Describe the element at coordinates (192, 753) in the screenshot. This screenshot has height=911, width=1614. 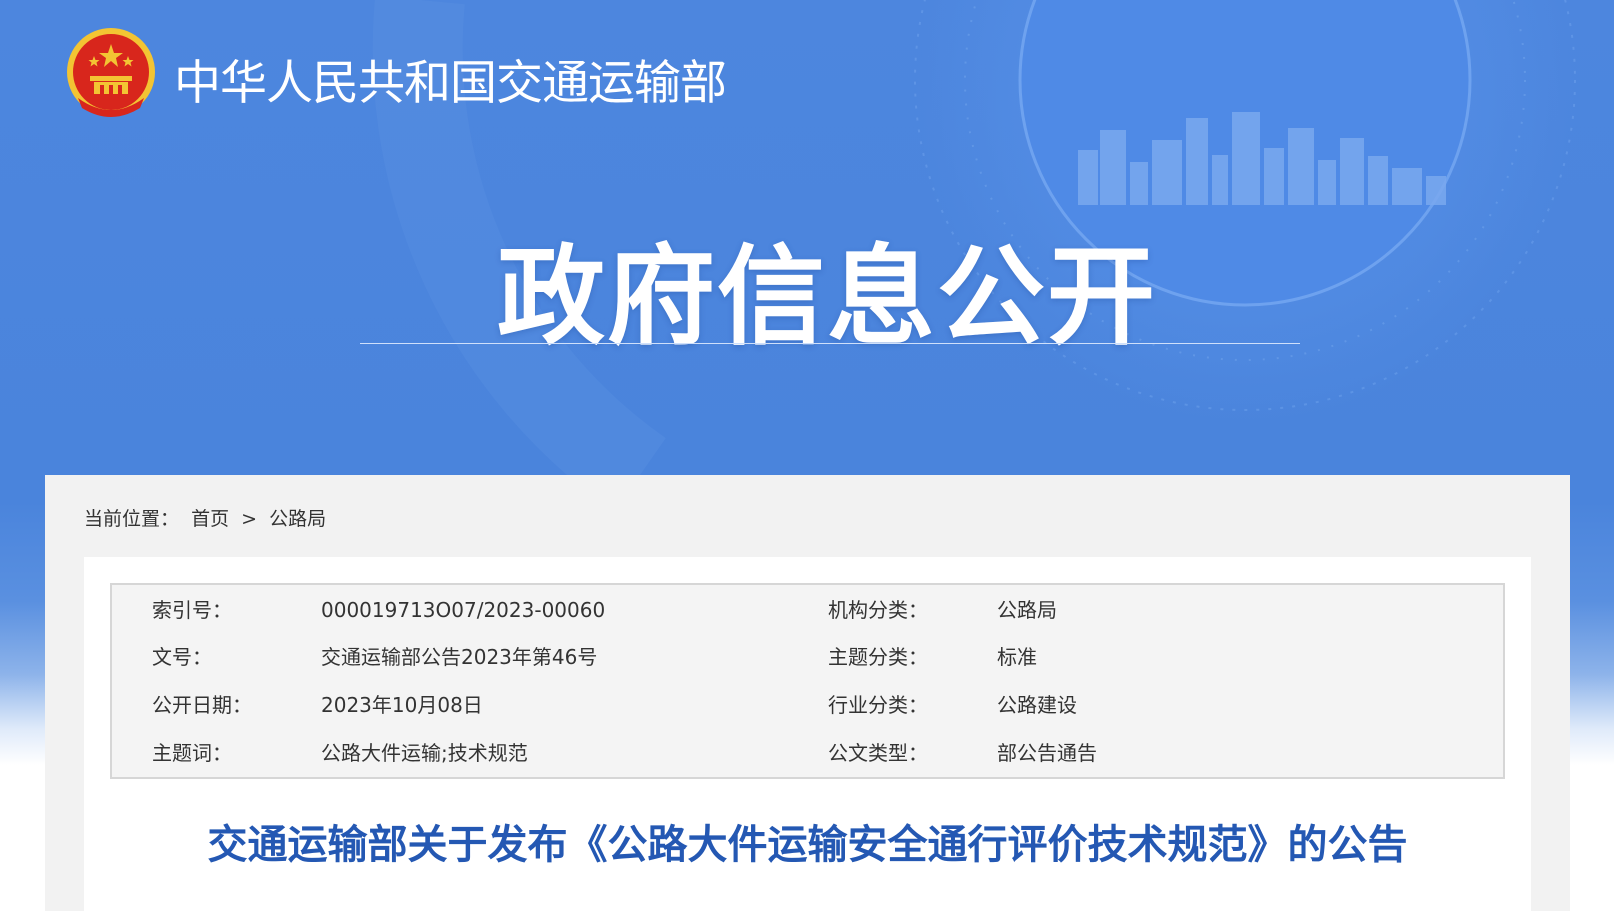
I see `keywords-label: 主题词：` at that location.